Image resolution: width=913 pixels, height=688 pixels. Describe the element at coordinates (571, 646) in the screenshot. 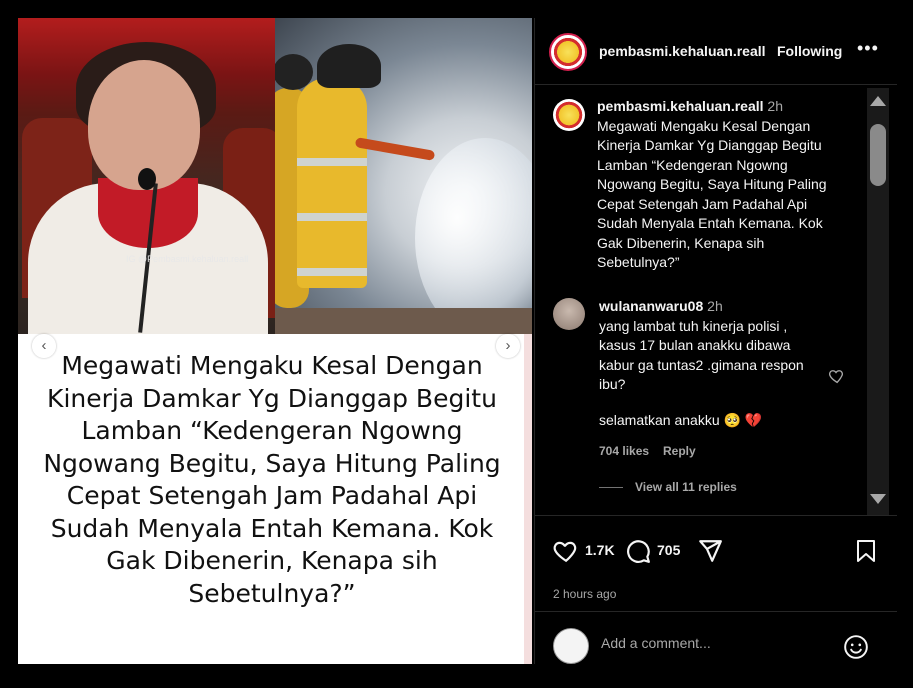

I see `current-user-avatar` at that location.